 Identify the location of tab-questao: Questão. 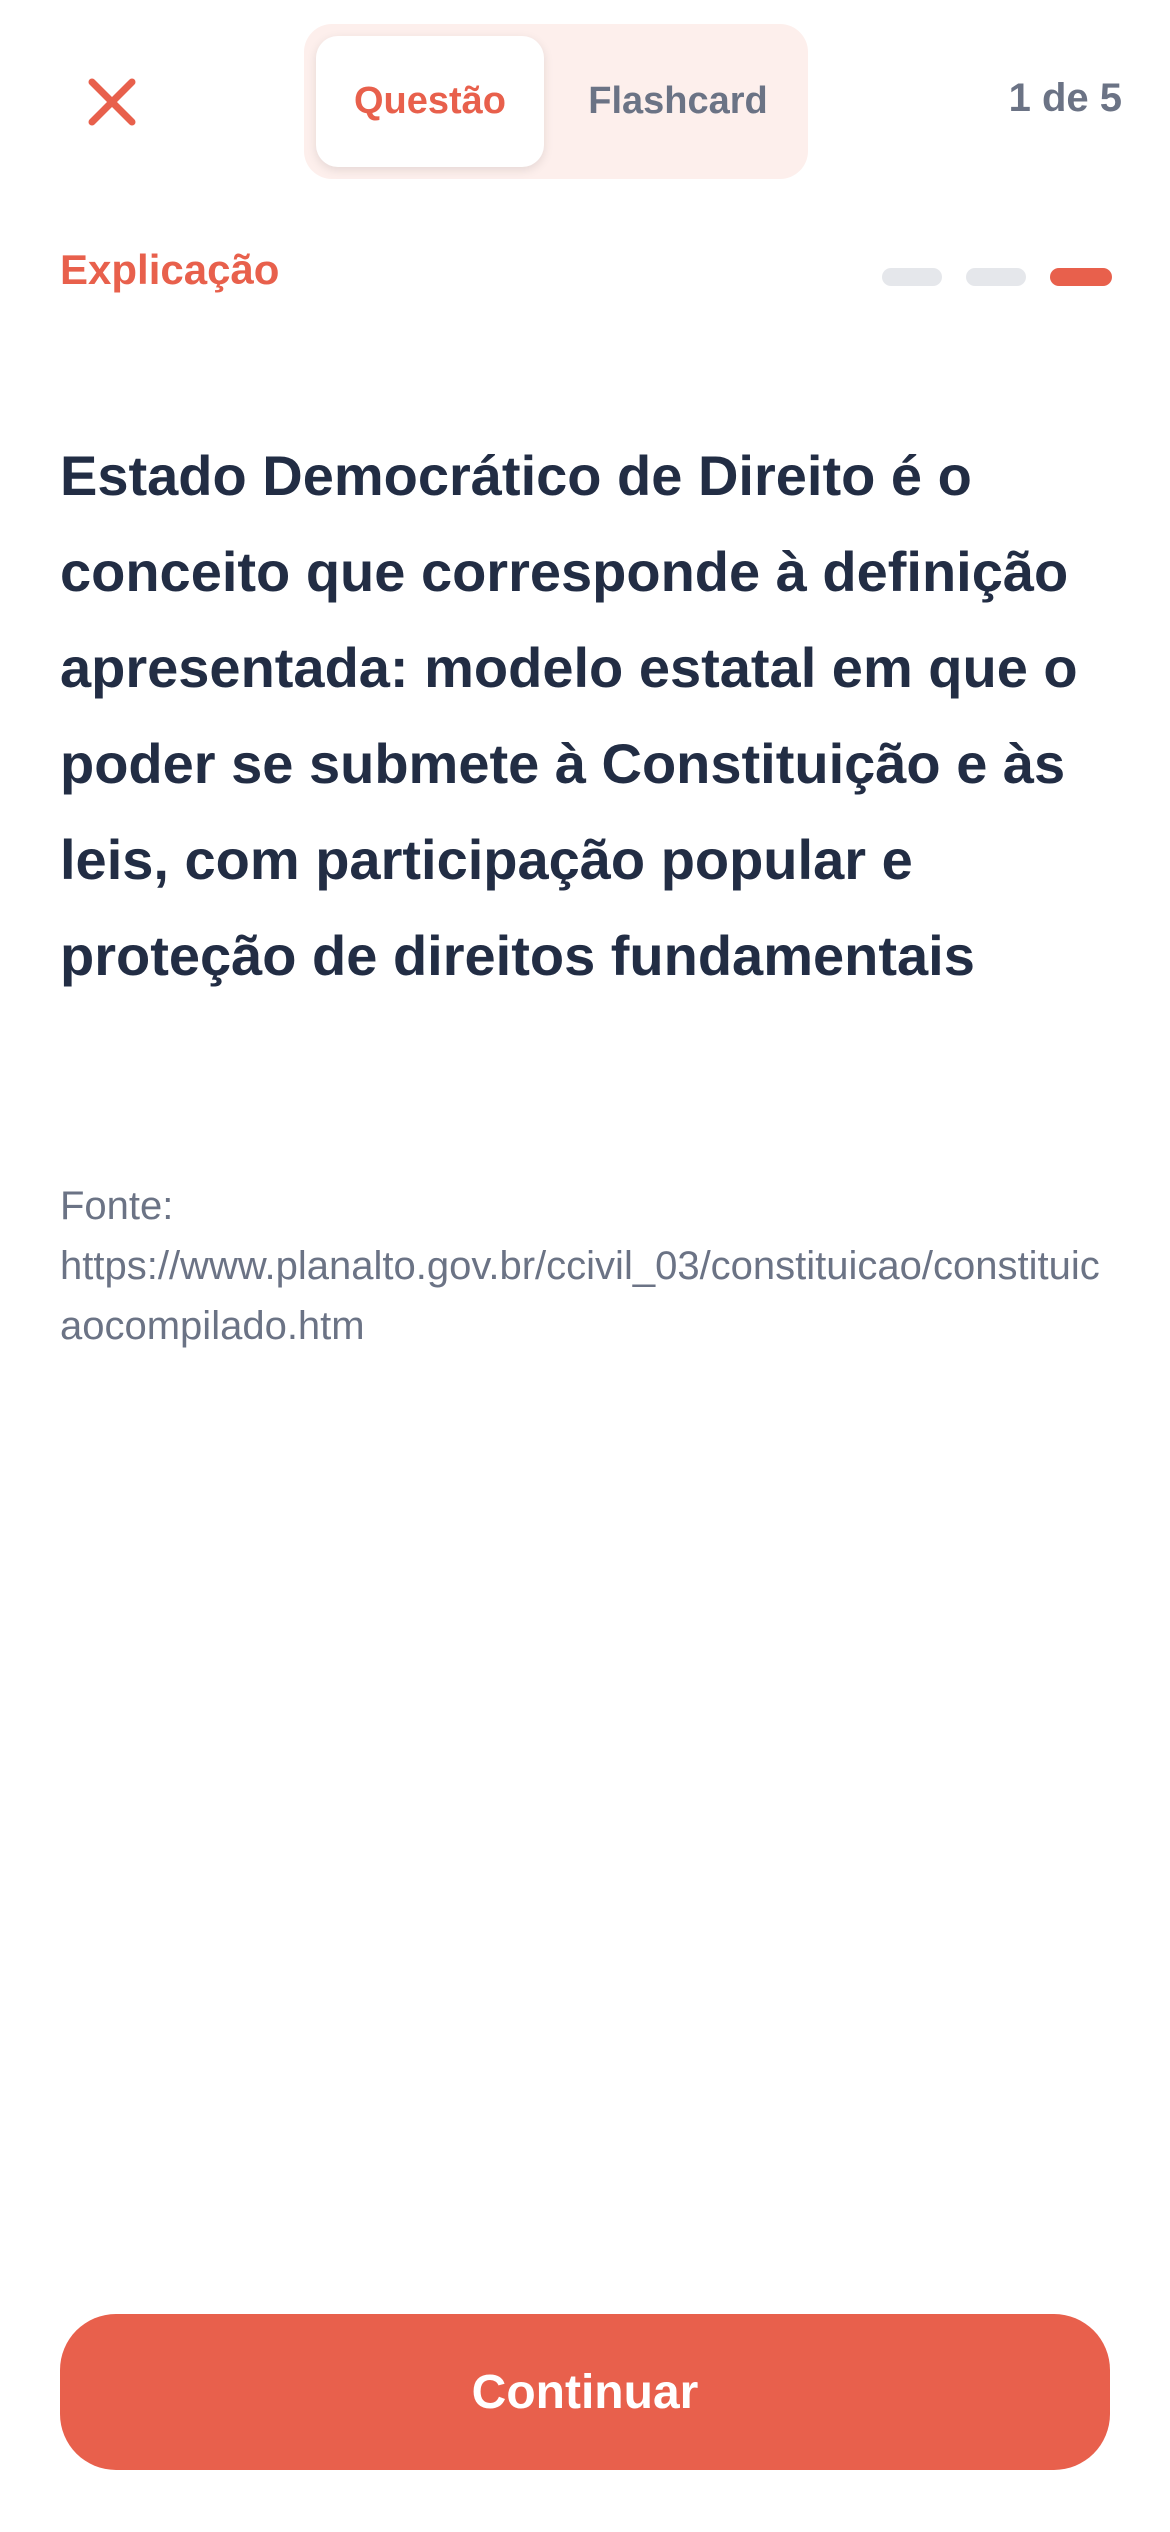
(430, 101).